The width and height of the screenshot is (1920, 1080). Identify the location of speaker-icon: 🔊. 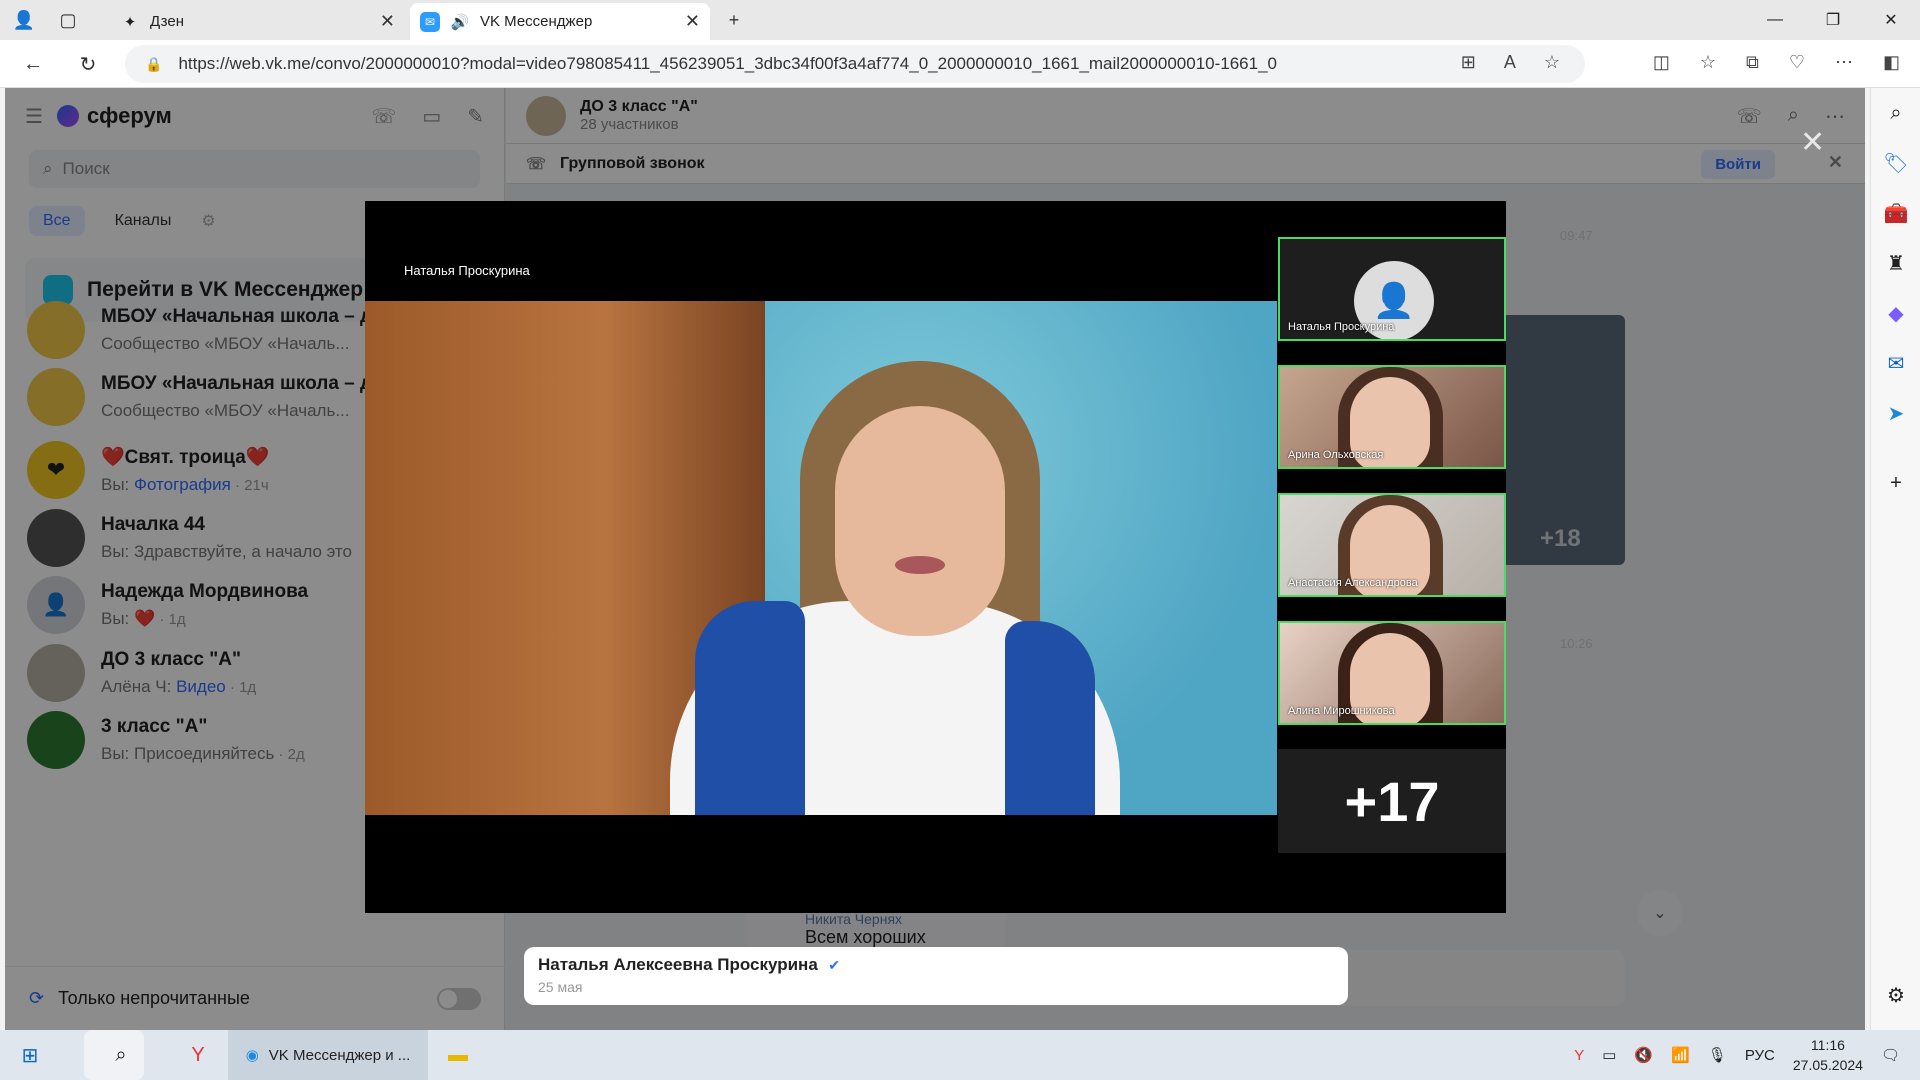
(460, 22).